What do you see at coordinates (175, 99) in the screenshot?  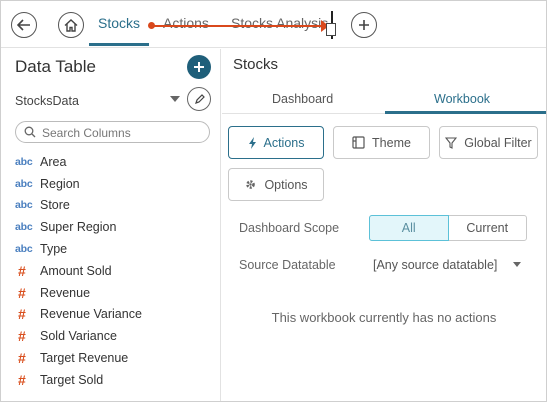 I see `datasource-dropdown-icon` at bounding box center [175, 99].